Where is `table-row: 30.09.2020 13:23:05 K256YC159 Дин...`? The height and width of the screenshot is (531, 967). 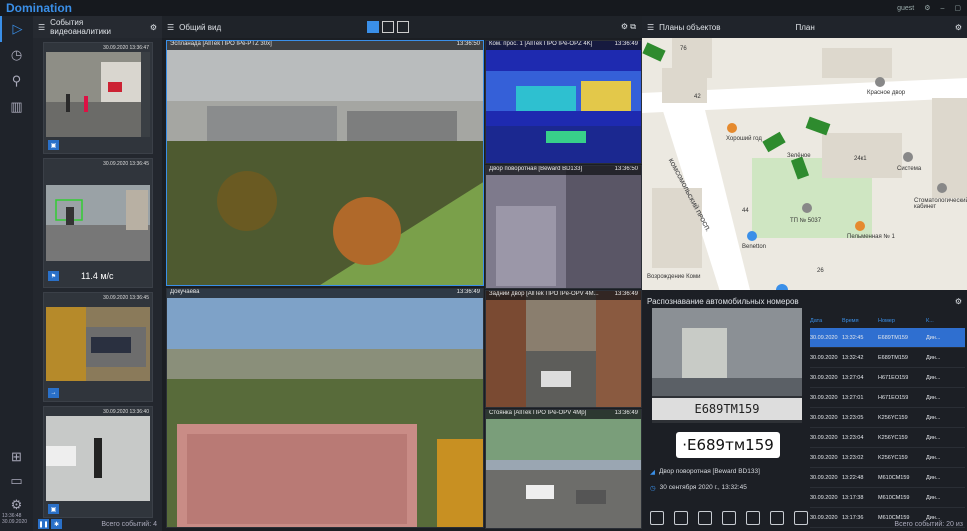 table-row: 30.09.2020 13:23:05 K256YC159 Дин... is located at coordinates (887, 418).